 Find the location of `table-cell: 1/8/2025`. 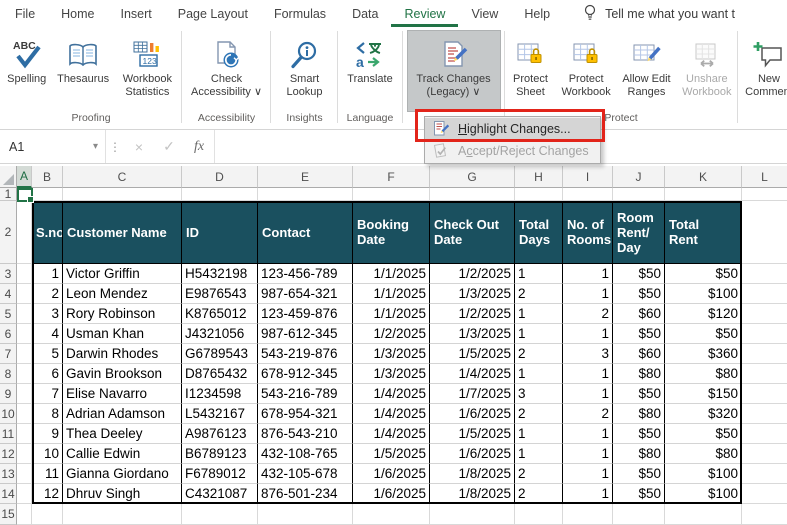

table-cell: 1/8/2025 is located at coordinates (472, 494).